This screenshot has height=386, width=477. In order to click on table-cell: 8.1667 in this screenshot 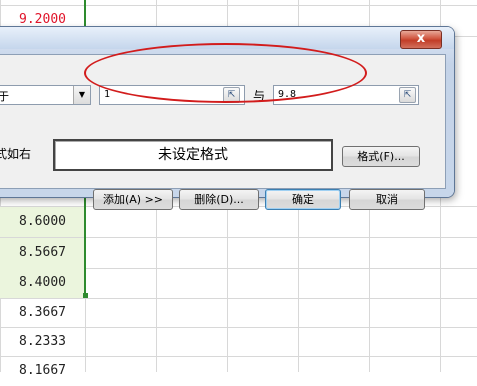, I will do `click(42, 371)`.